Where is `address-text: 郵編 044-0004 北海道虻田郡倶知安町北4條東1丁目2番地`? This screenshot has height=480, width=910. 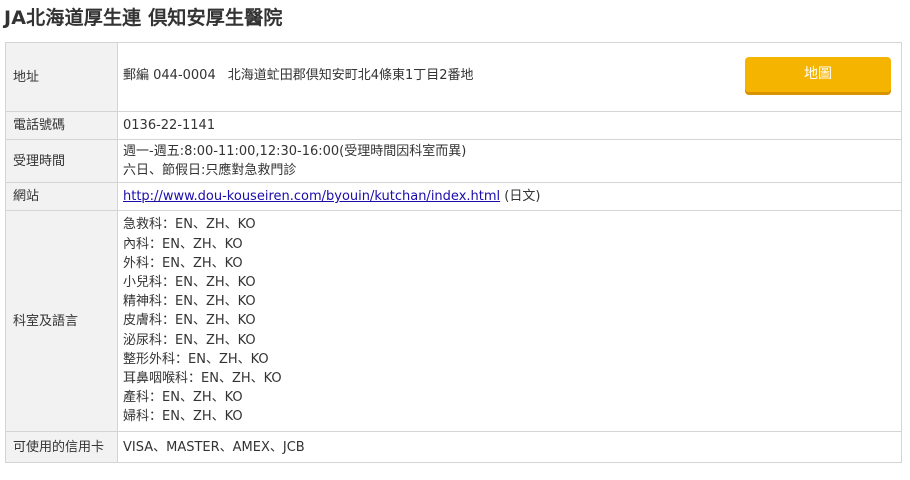
address-text: 郵編 044-0004 北海道虻田郡倶知安町北4條東1丁目2番地 is located at coordinates (298, 75).